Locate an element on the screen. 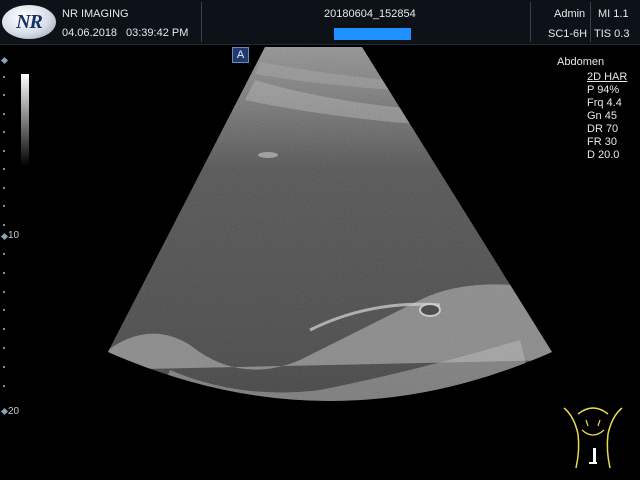 The width and height of the screenshot is (640, 480). abdomen-bodymark-icon is located at coordinates (593, 438).